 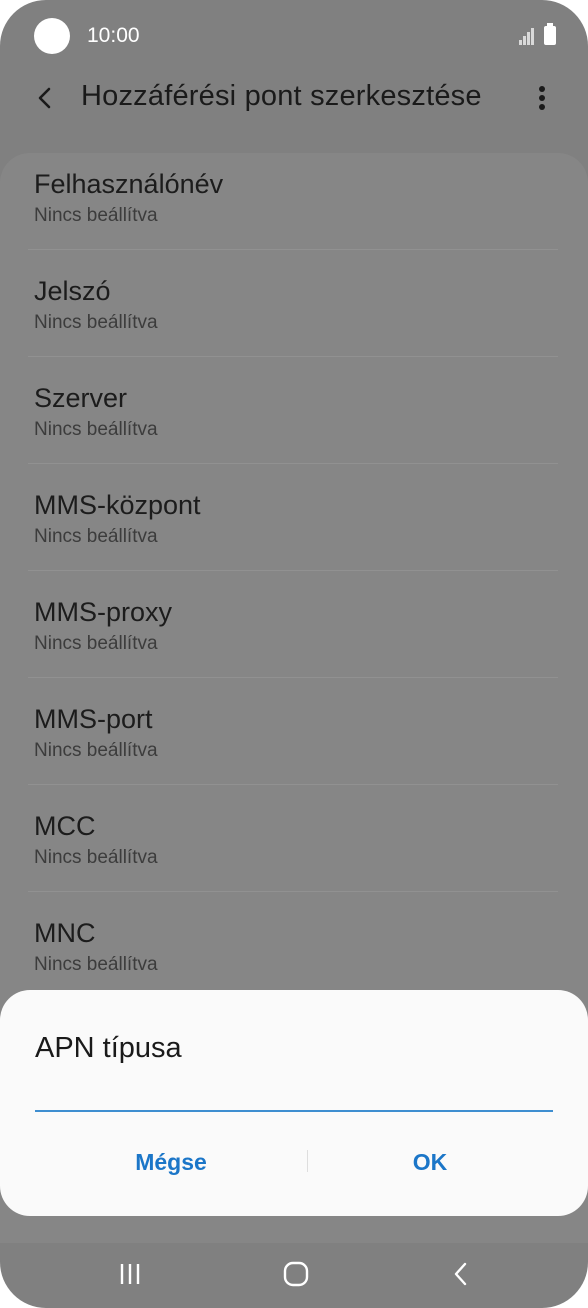 What do you see at coordinates (296, 527) in the screenshot?
I see `list-item-mms-center: MMS-központ Nincs beállítva` at bounding box center [296, 527].